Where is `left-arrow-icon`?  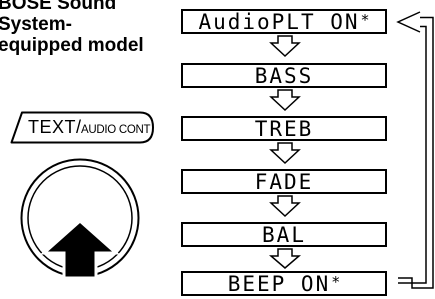 left-arrow-icon is located at coordinates (408, 22).